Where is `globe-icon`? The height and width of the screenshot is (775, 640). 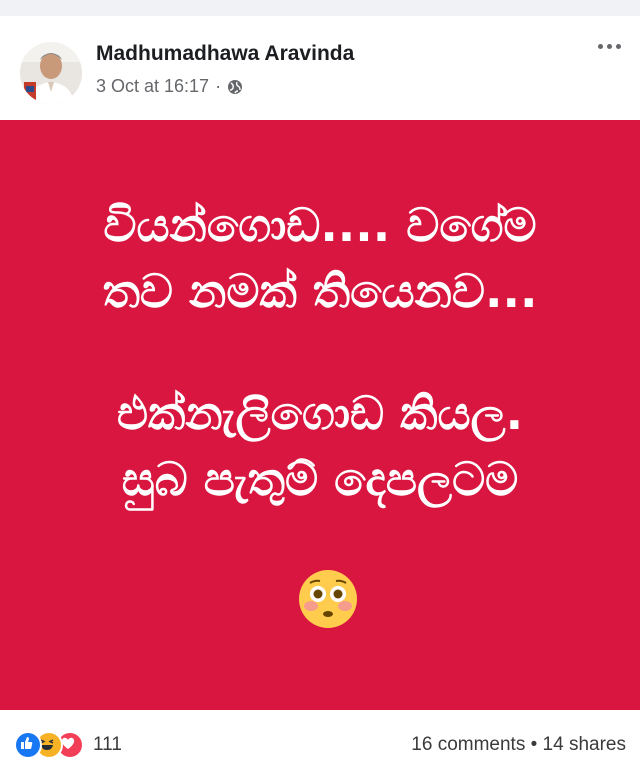 globe-icon is located at coordinates (235, 87).